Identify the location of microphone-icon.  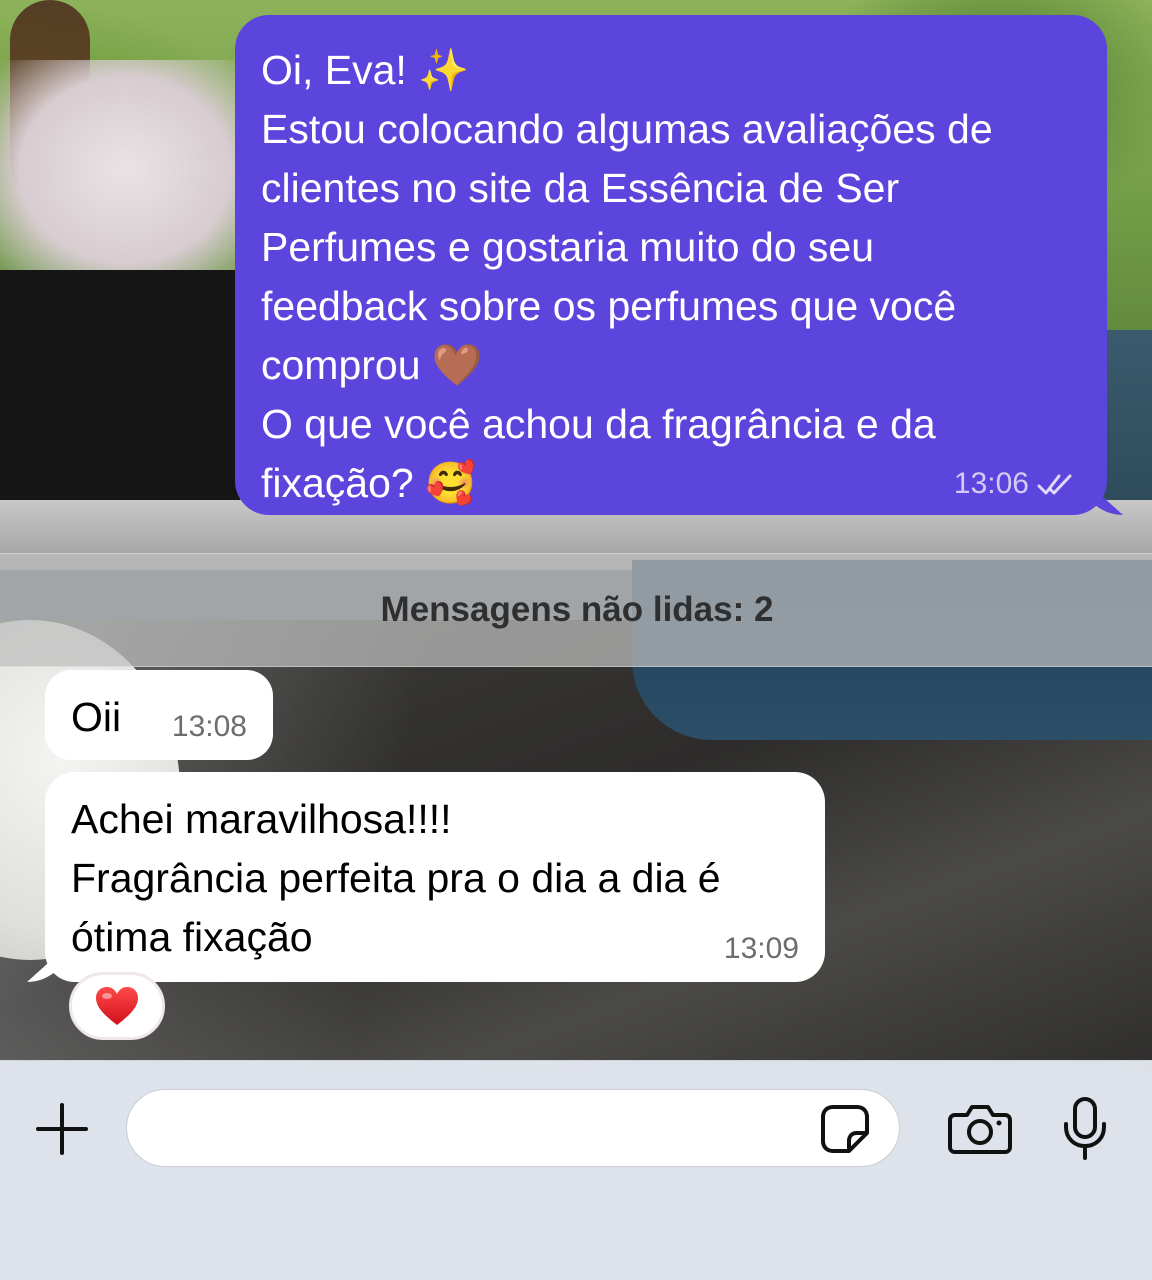
(1085, 1128).